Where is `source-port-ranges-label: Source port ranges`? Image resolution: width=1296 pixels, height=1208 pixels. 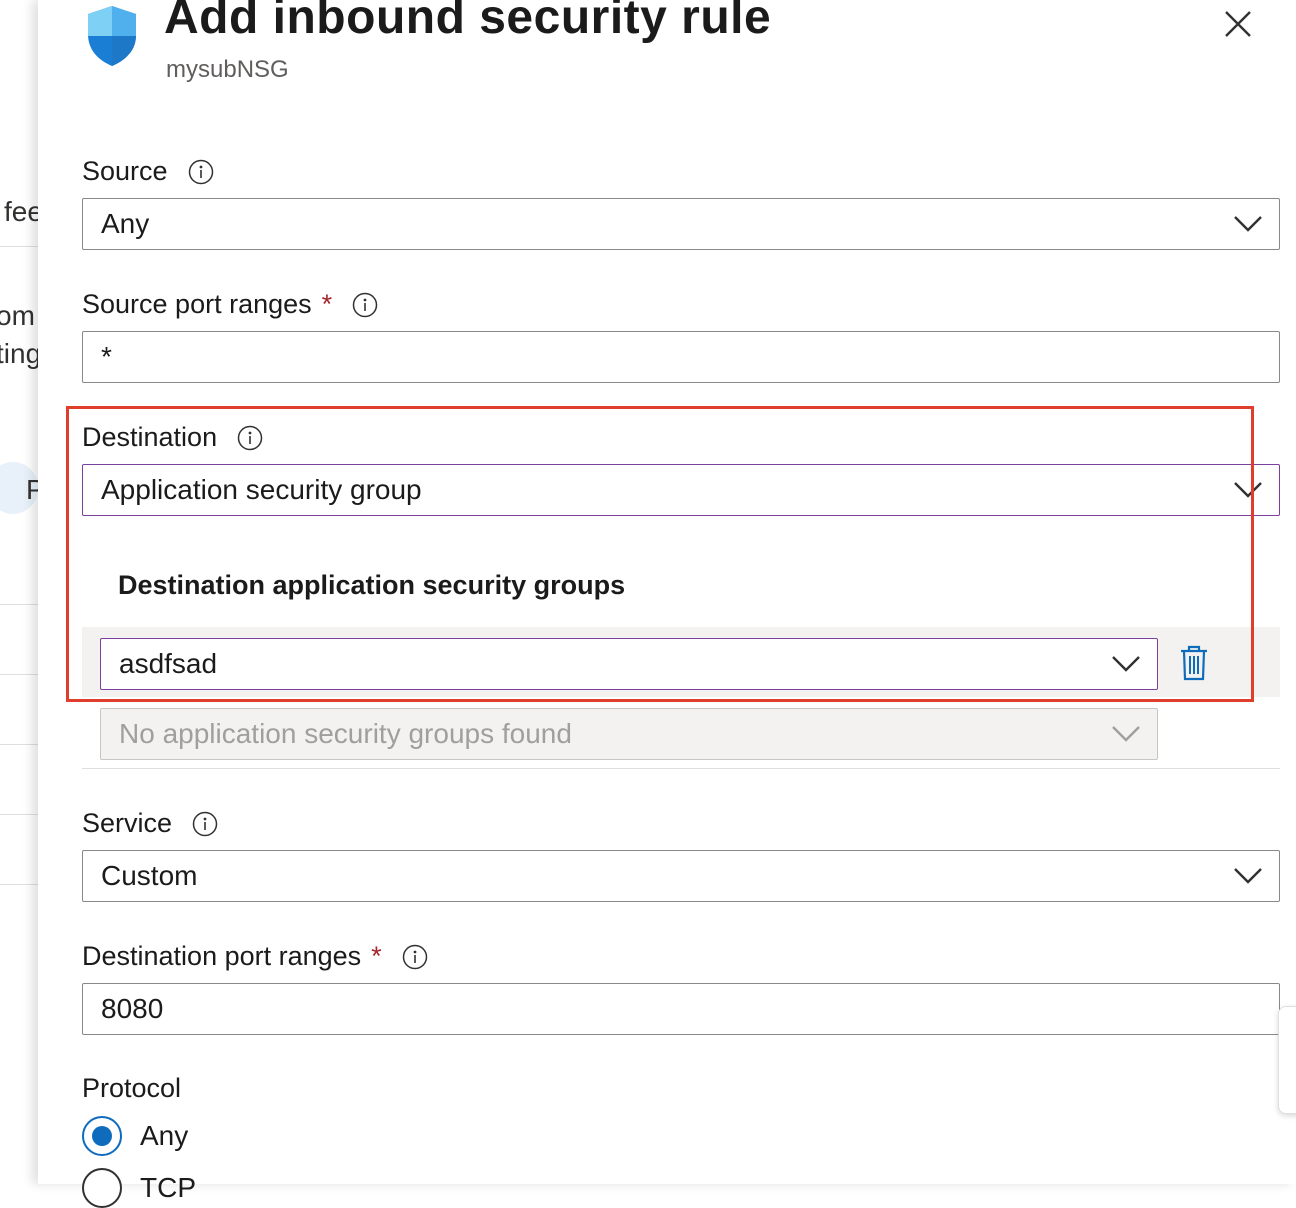
source-port-ranges-label: Source port ranges is located at coordinates (197, 304).